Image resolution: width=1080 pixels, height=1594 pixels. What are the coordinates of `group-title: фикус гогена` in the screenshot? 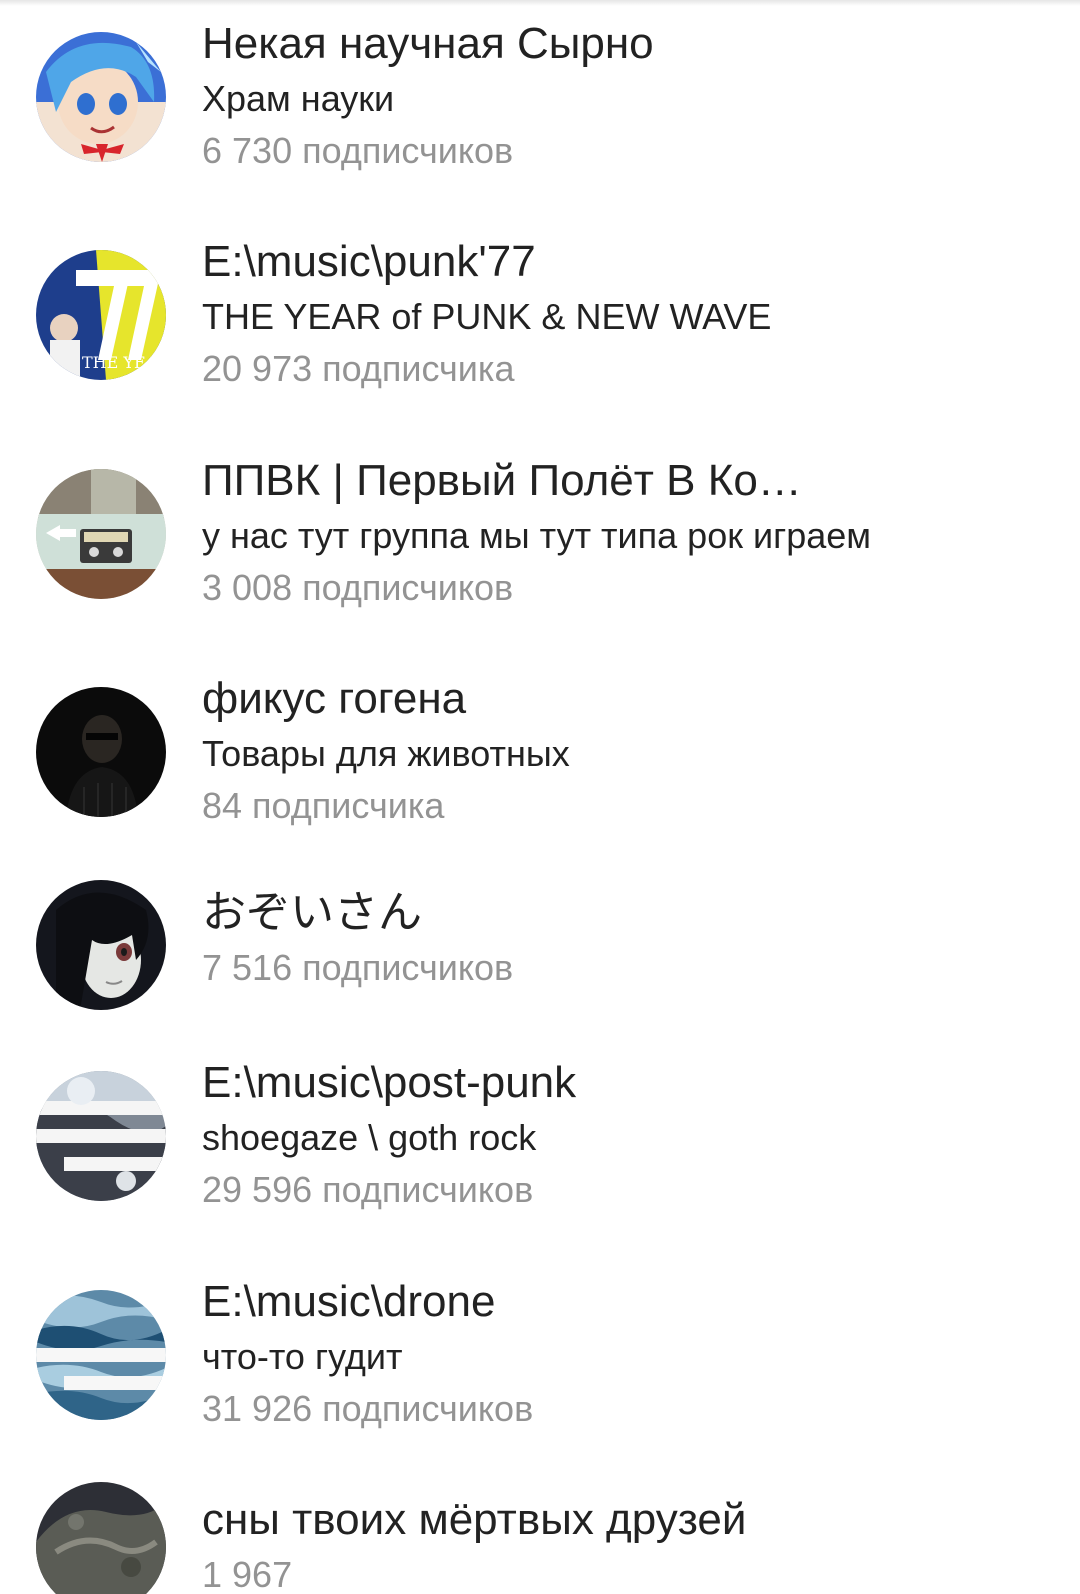 It's located at (334, 698).